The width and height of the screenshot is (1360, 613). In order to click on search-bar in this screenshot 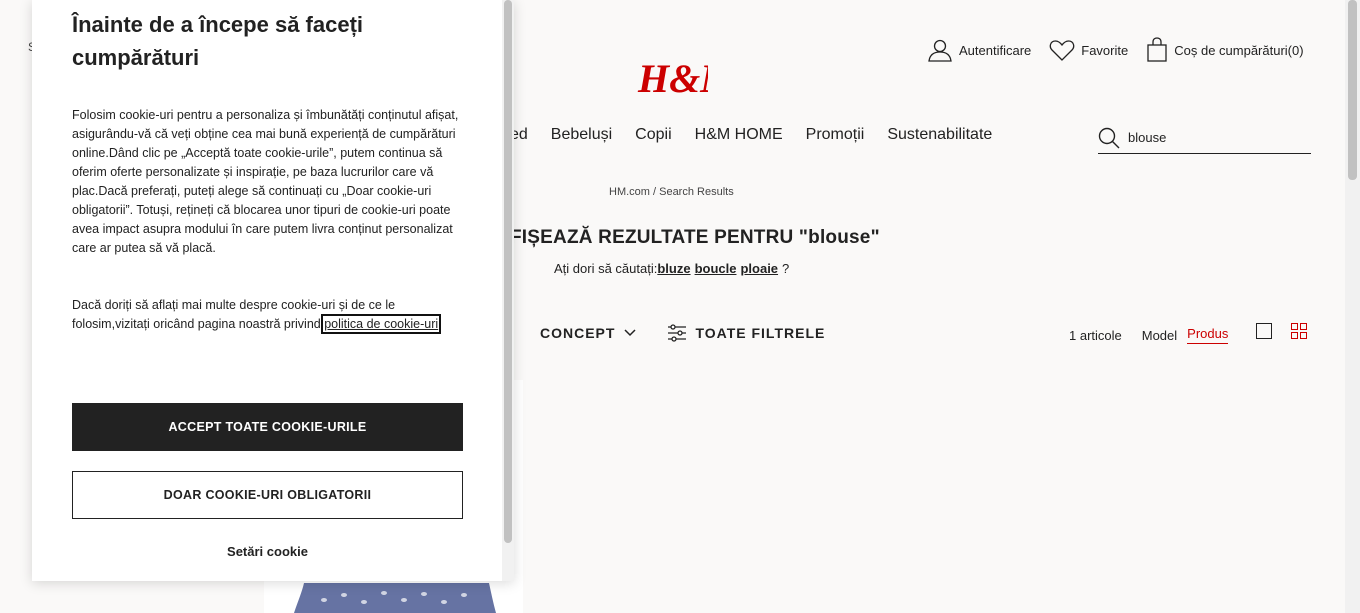, I will do `click(1204, 138)`.